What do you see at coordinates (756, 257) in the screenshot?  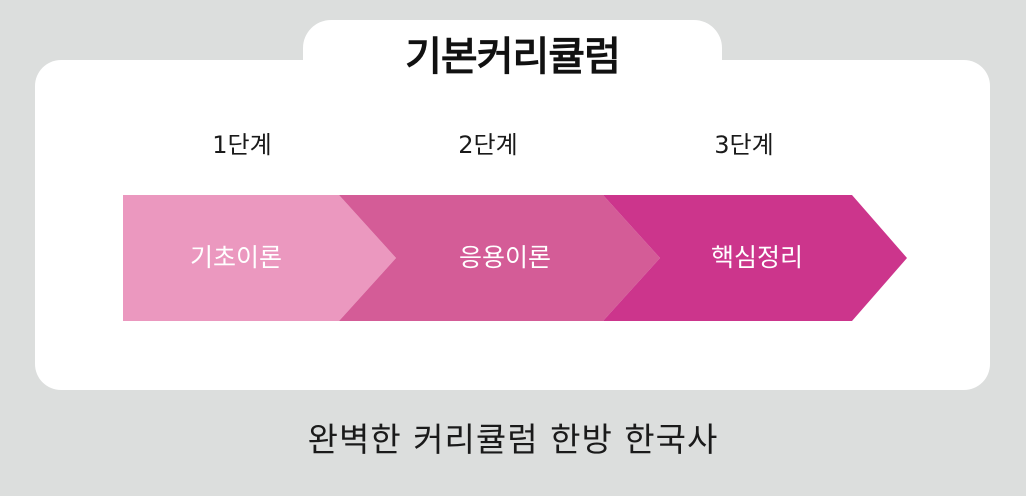 I see `stage-3-text: 핵심정리` at bounding box center [756, 257].